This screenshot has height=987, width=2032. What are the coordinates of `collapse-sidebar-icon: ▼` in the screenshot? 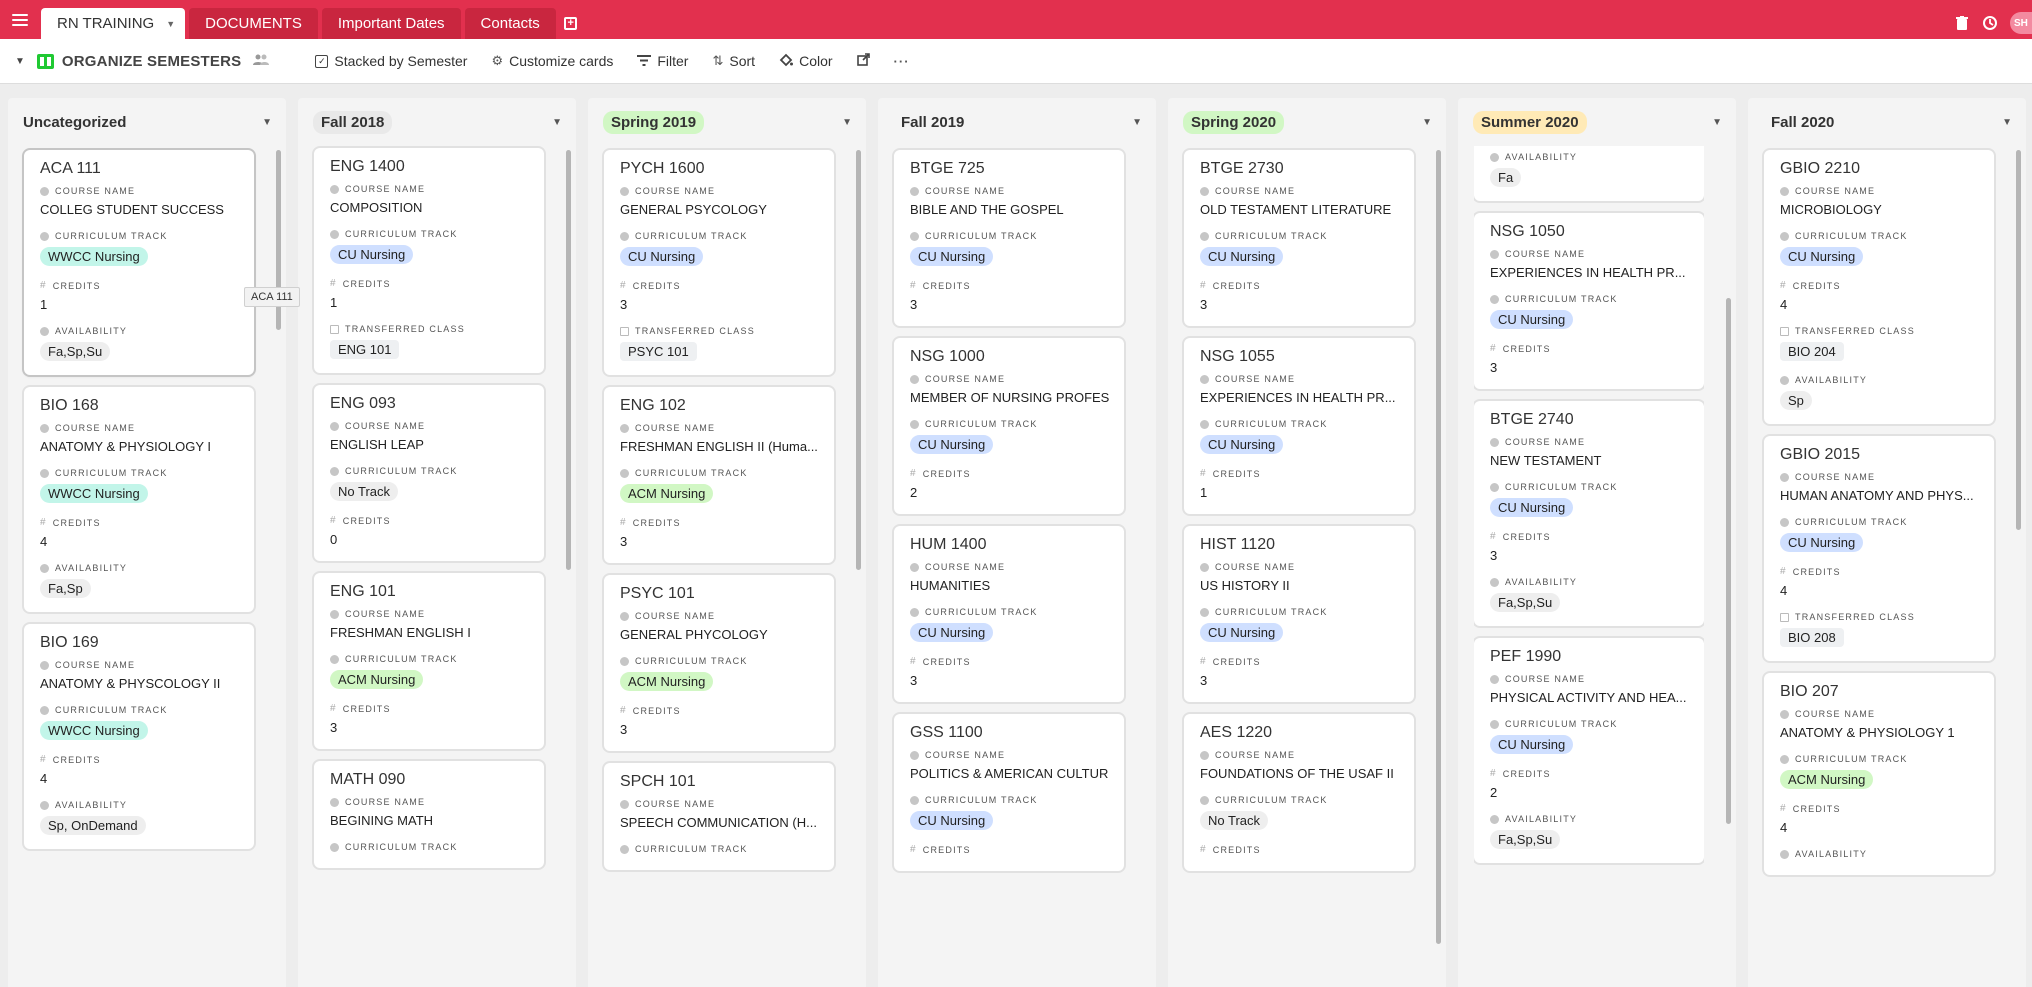 It's located at (20, 61).